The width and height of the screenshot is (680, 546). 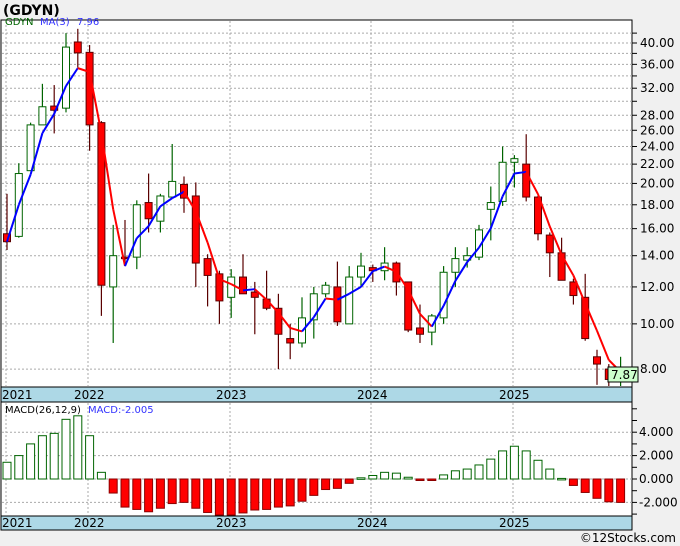 I want to click on price-tick-label: 26.00, so click(x=657, y=130).